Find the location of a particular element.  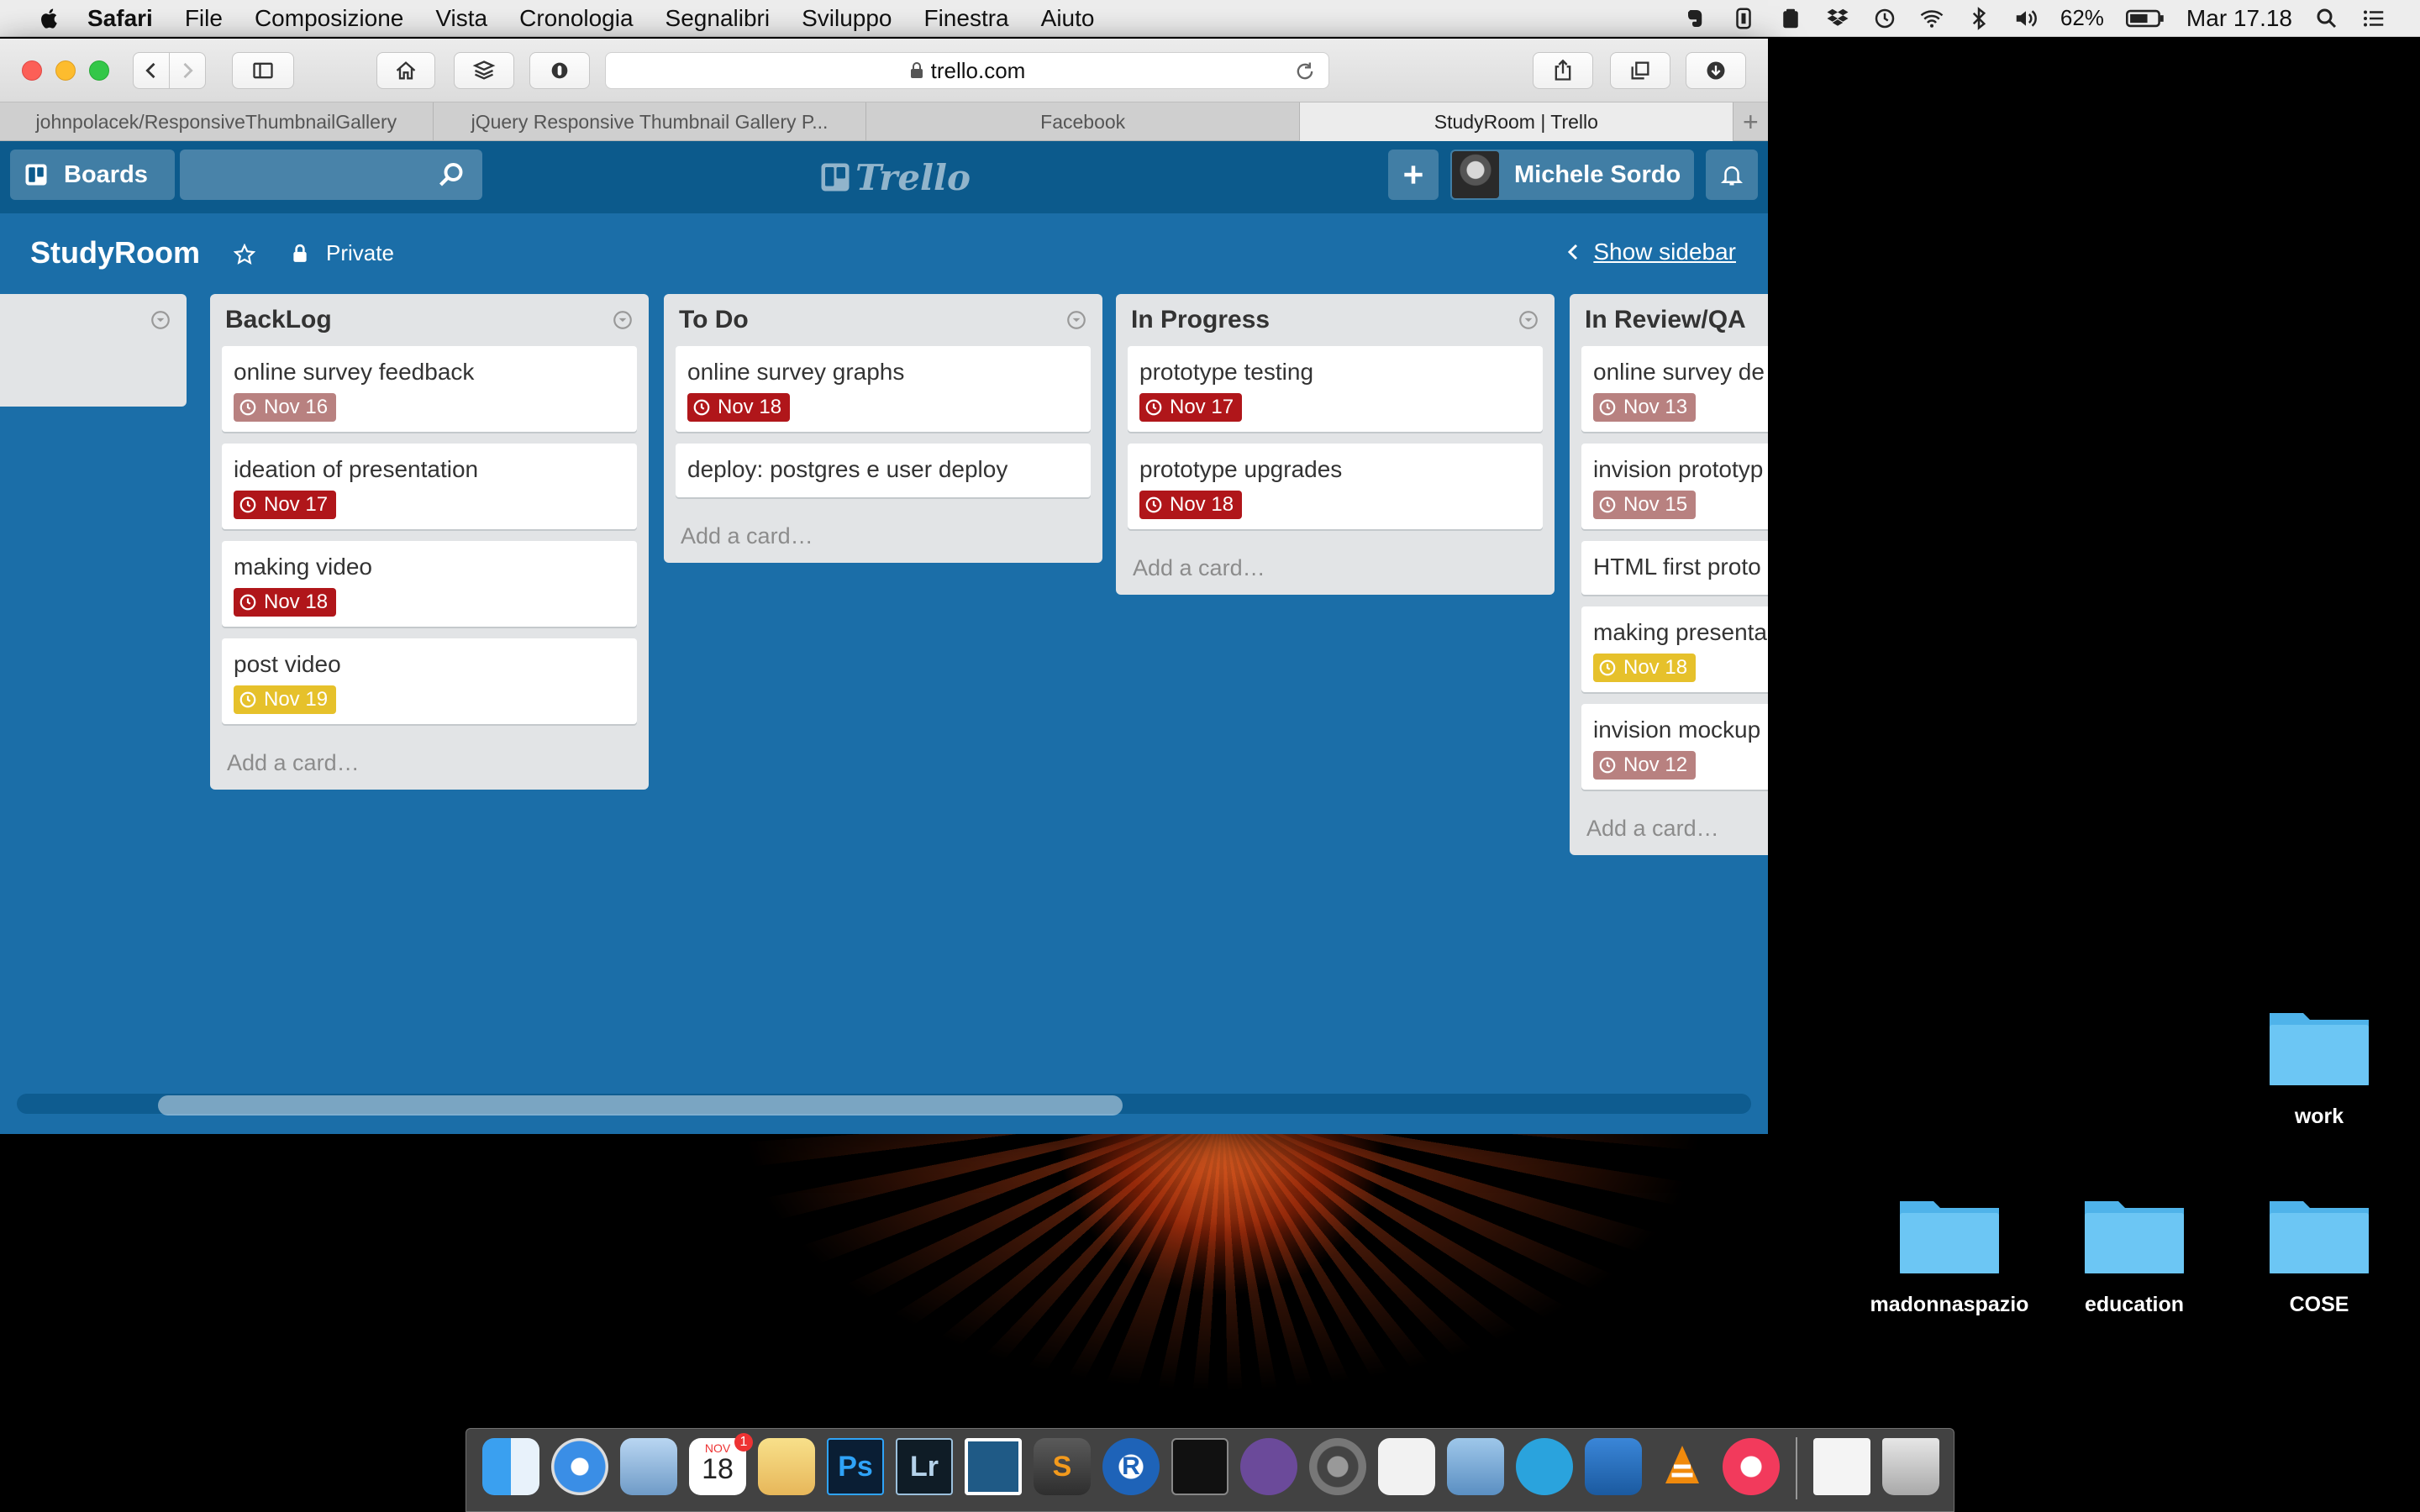

wifi-icon is located at coordinates (1931, 18).